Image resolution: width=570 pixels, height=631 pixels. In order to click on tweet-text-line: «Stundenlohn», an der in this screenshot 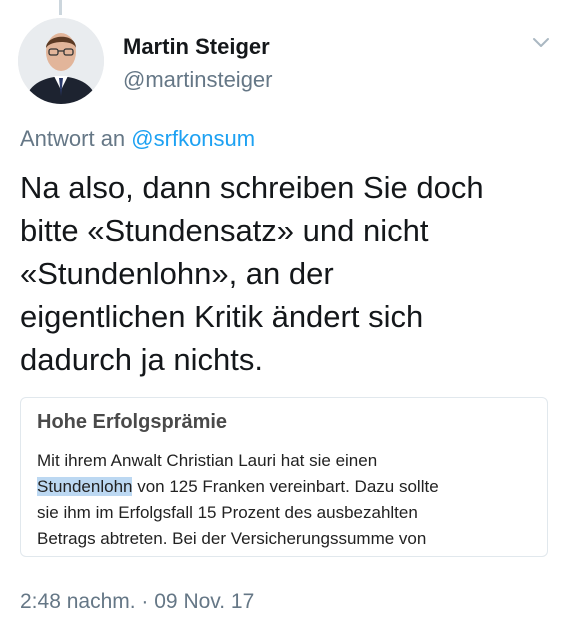, I will do `click(177, 273)`.